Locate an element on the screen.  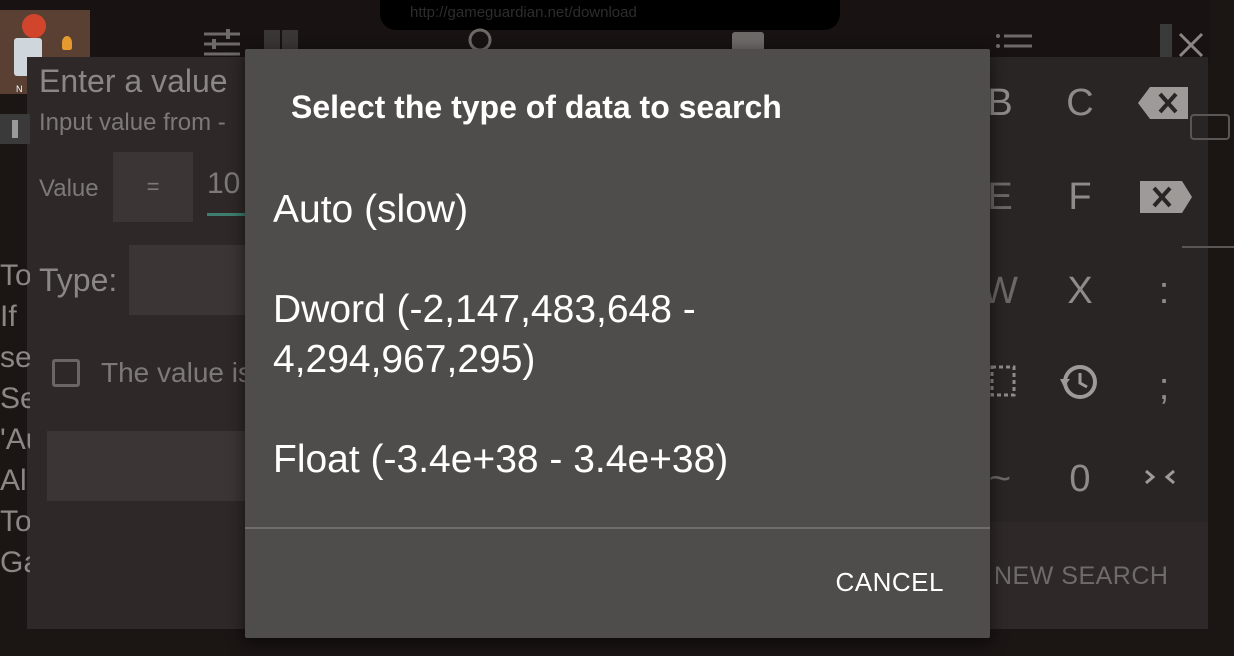
checkbox-label: The value is is located at coordinates (176, 372).